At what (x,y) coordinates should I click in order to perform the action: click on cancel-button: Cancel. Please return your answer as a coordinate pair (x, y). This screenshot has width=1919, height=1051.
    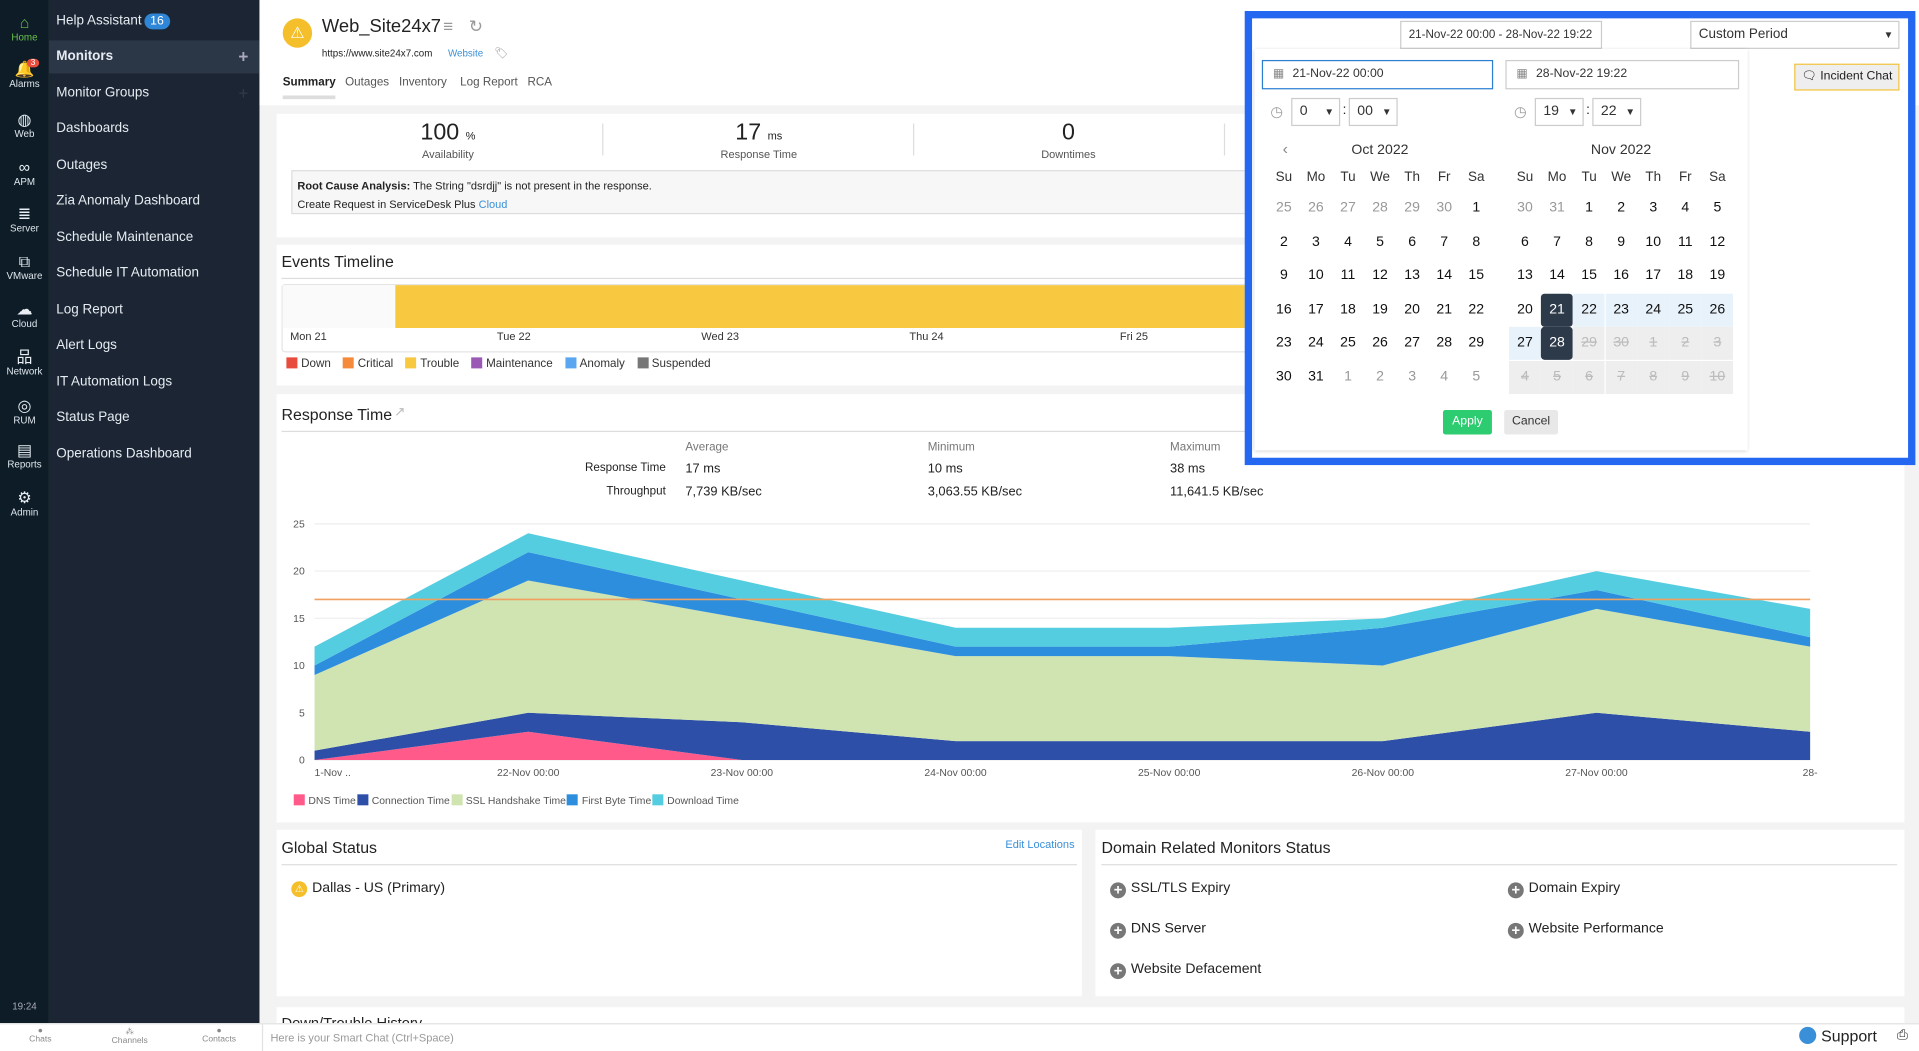
    Looking at the image, I should click on (1531, 422).